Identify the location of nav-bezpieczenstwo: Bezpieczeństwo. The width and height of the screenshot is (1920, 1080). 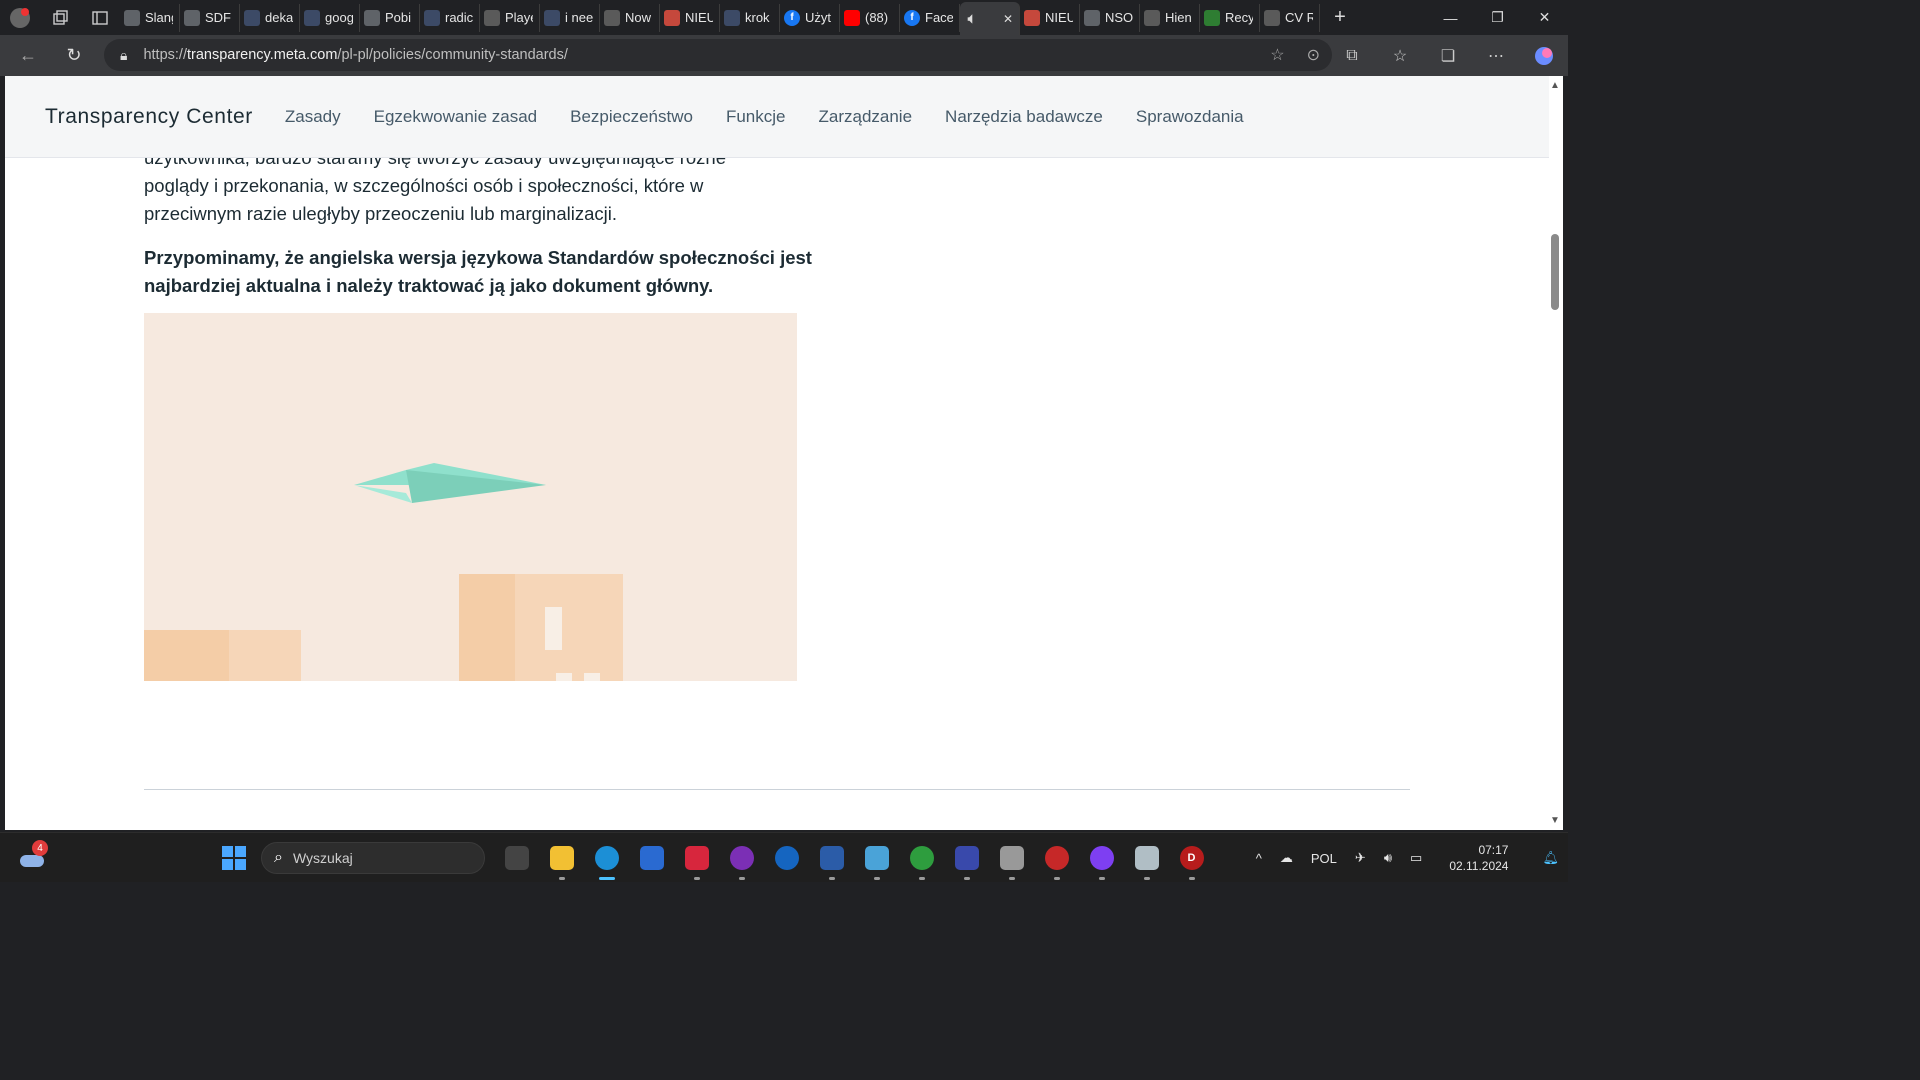
(631, 117).